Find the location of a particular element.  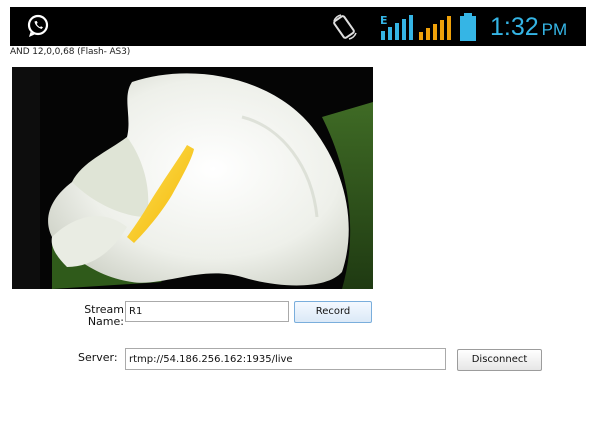

cellular-signal-icon is located at coordinates (435, 28).